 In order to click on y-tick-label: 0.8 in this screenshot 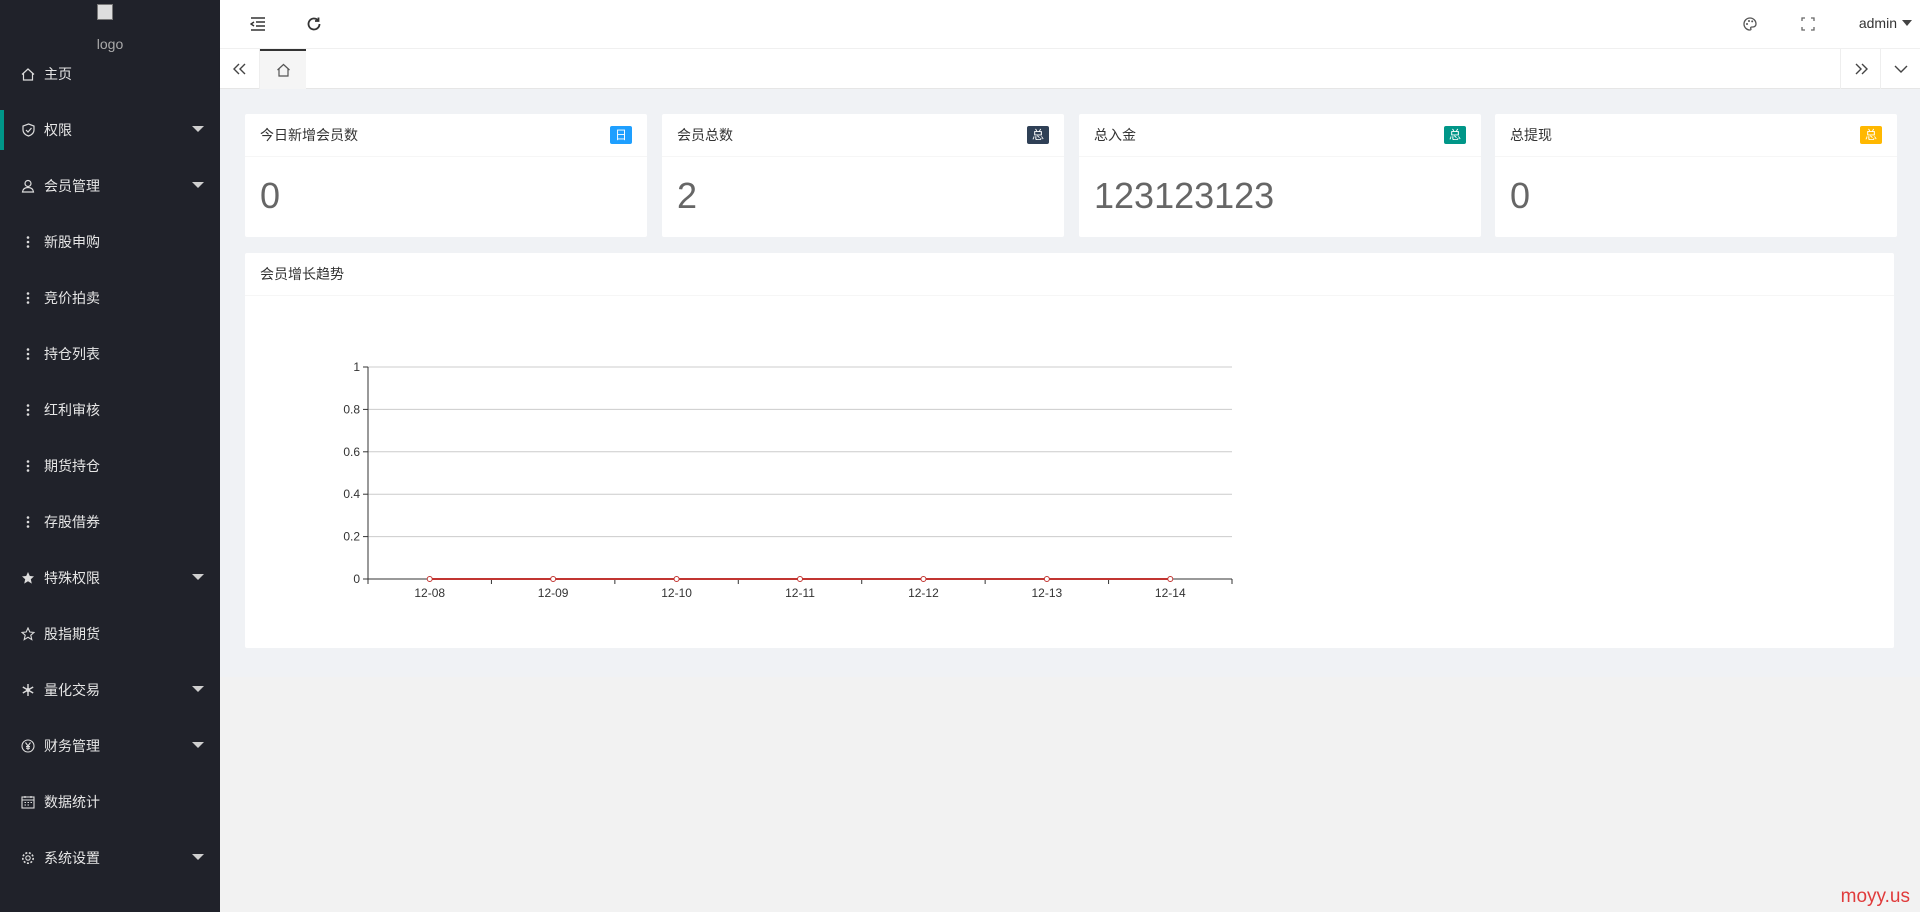, I will do `click(351, 409)`.